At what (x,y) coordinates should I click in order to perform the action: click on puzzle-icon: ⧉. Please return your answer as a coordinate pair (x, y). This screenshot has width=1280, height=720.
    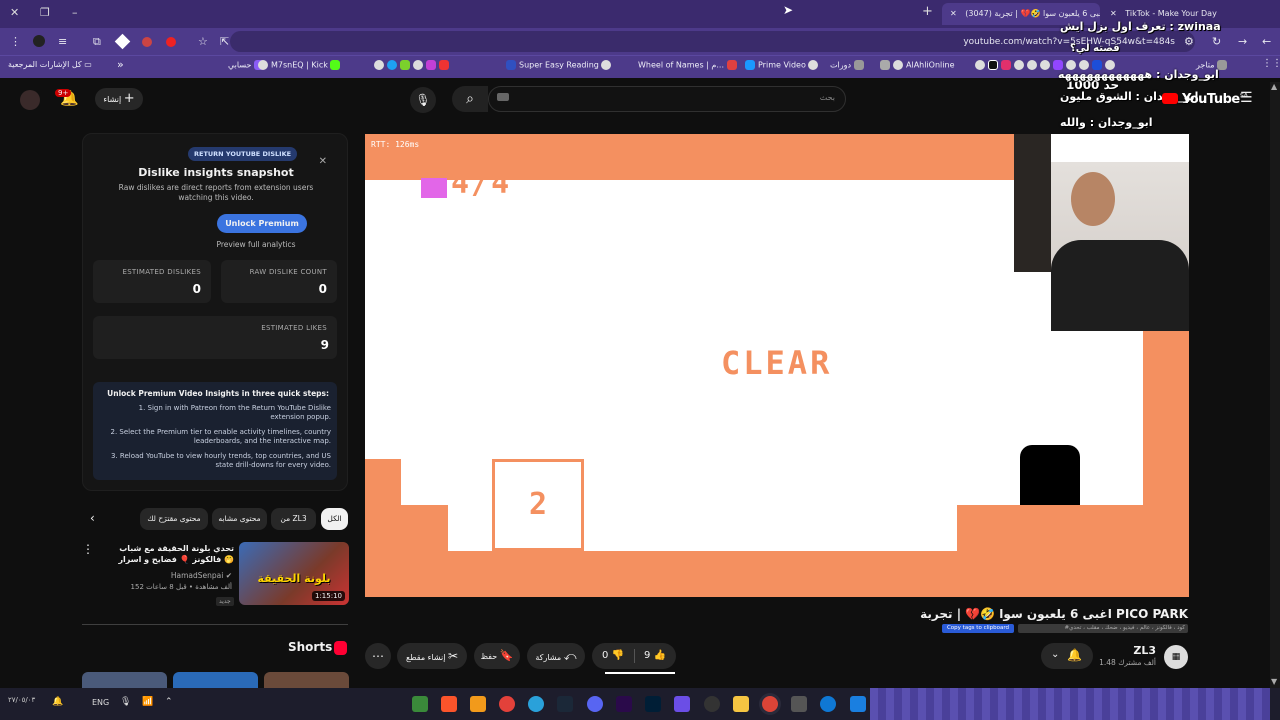
    Looking at the image, I should click on (97, 42).